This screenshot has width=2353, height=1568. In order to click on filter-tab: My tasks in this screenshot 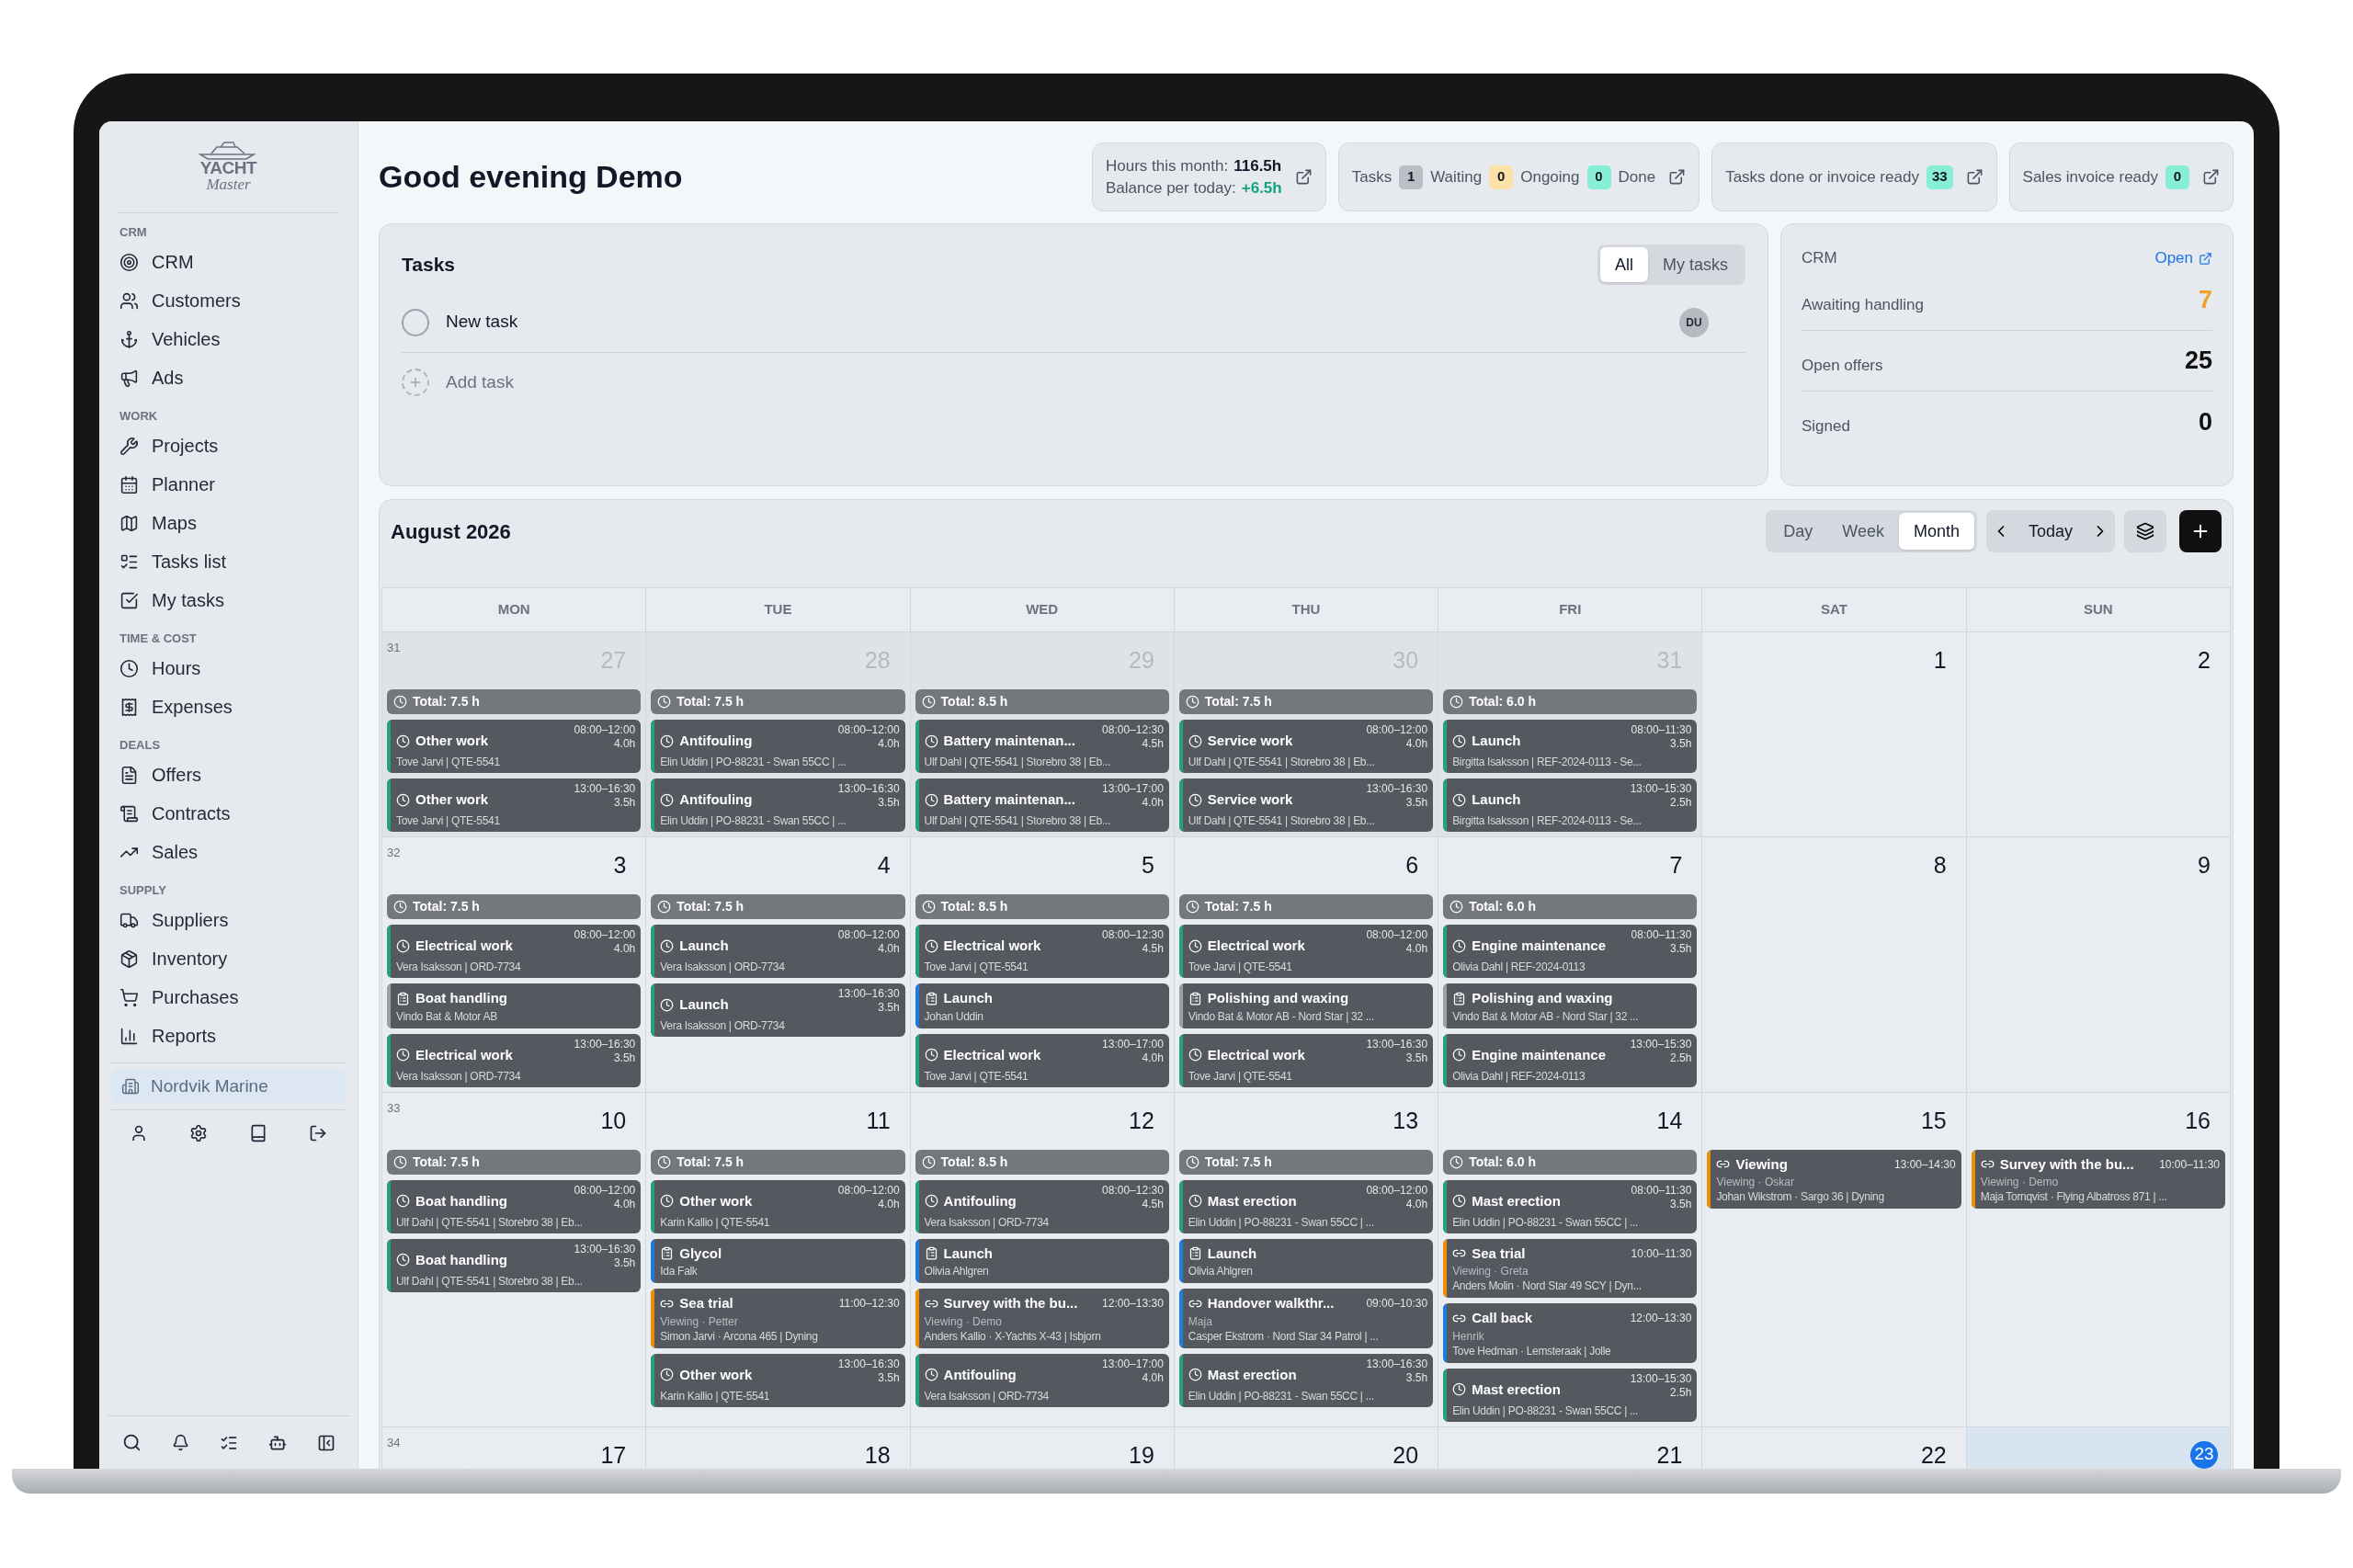, I will do `click(1695, 264)`.